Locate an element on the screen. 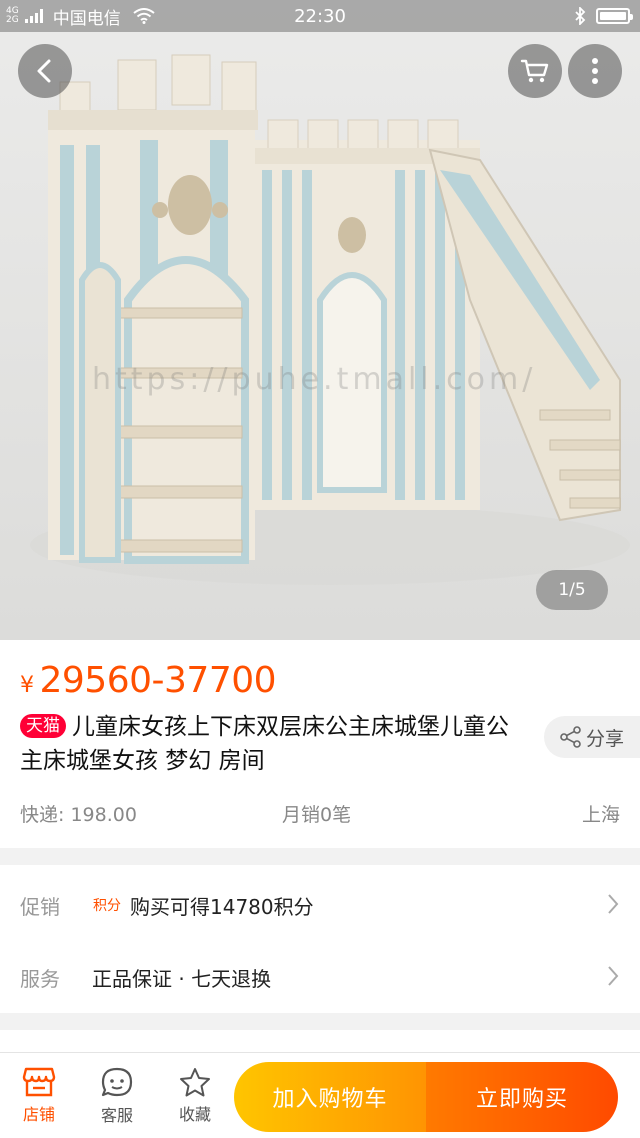 The height and width of the screenshot is (1138, 640). price: ¥29560-37700 is located at coordinates (148, 680).